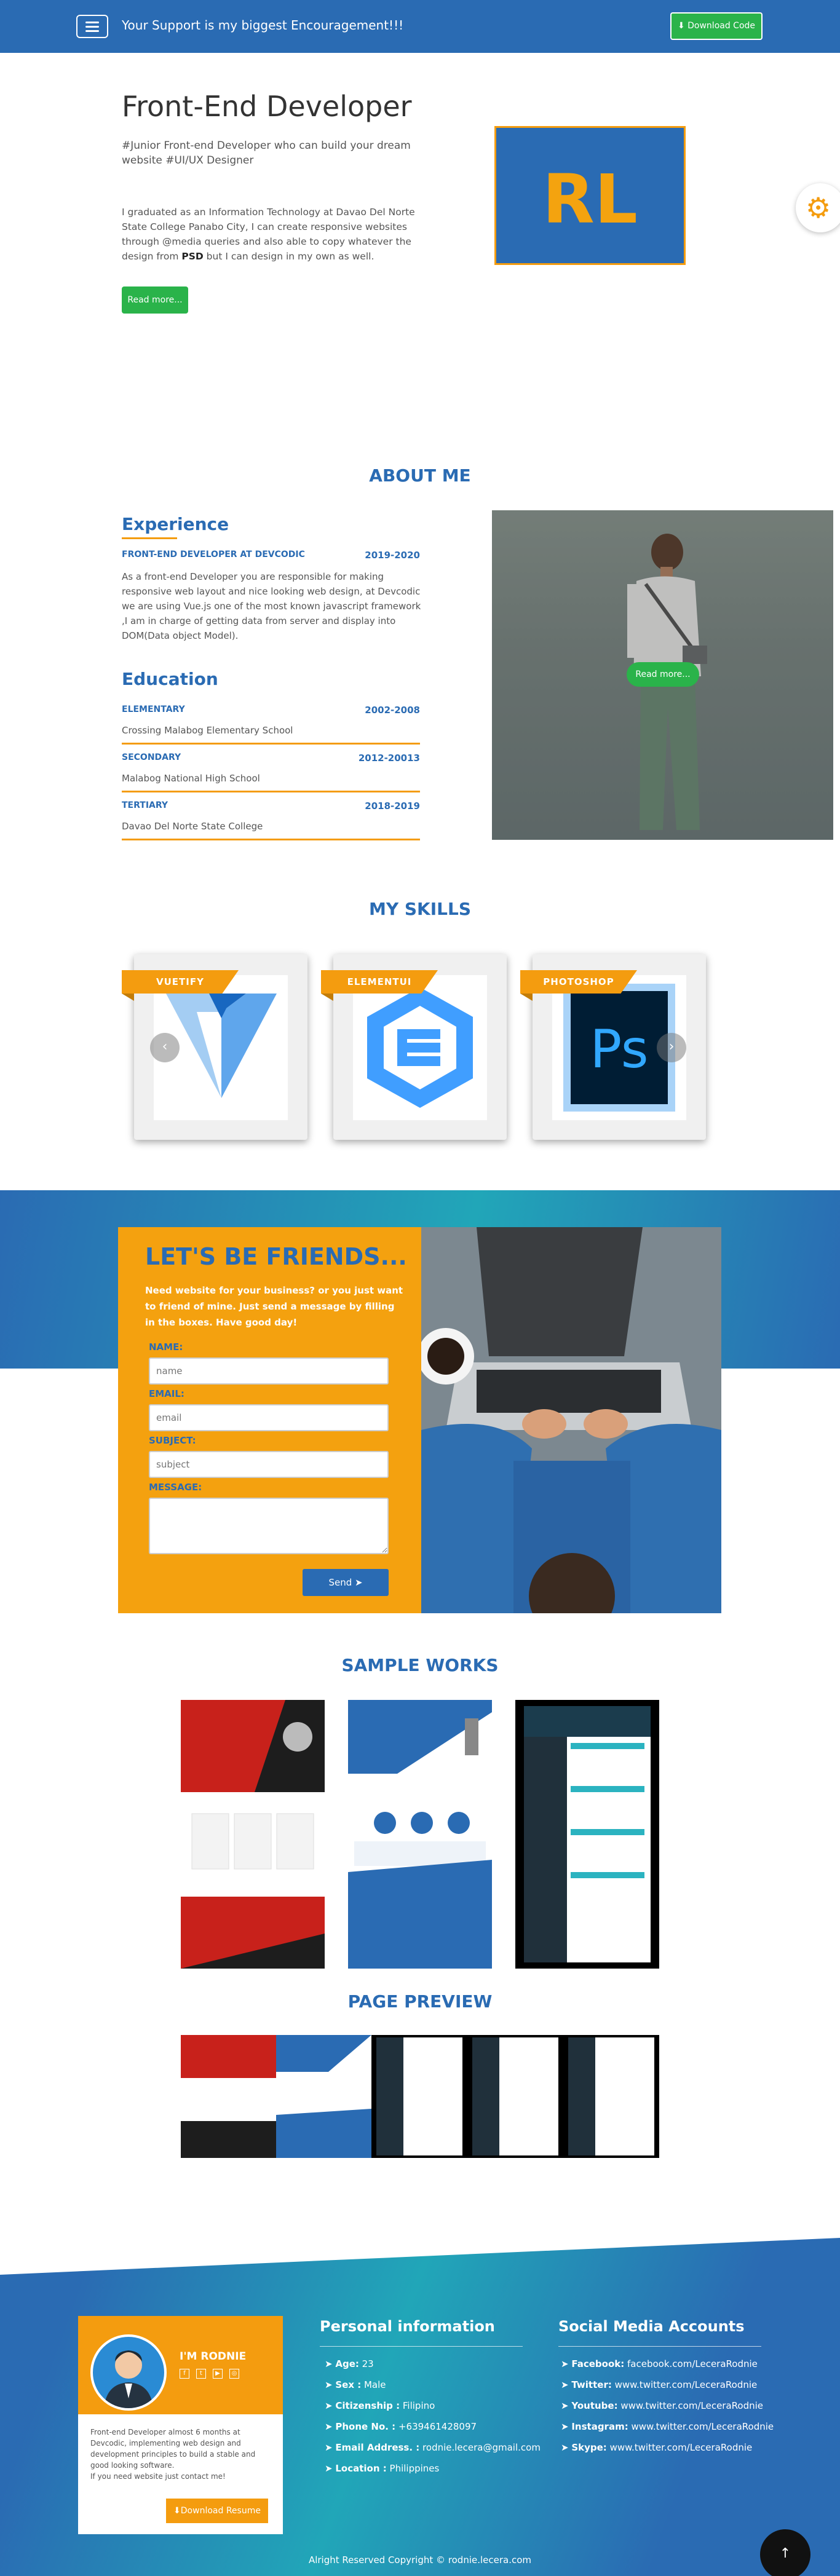 The width and height of the screenshot is (840, 2576). What do you see at coordinates (392, 555) in the screenshot?
I see `experience-date: 2019-2020` at bounding box center [392, 555].